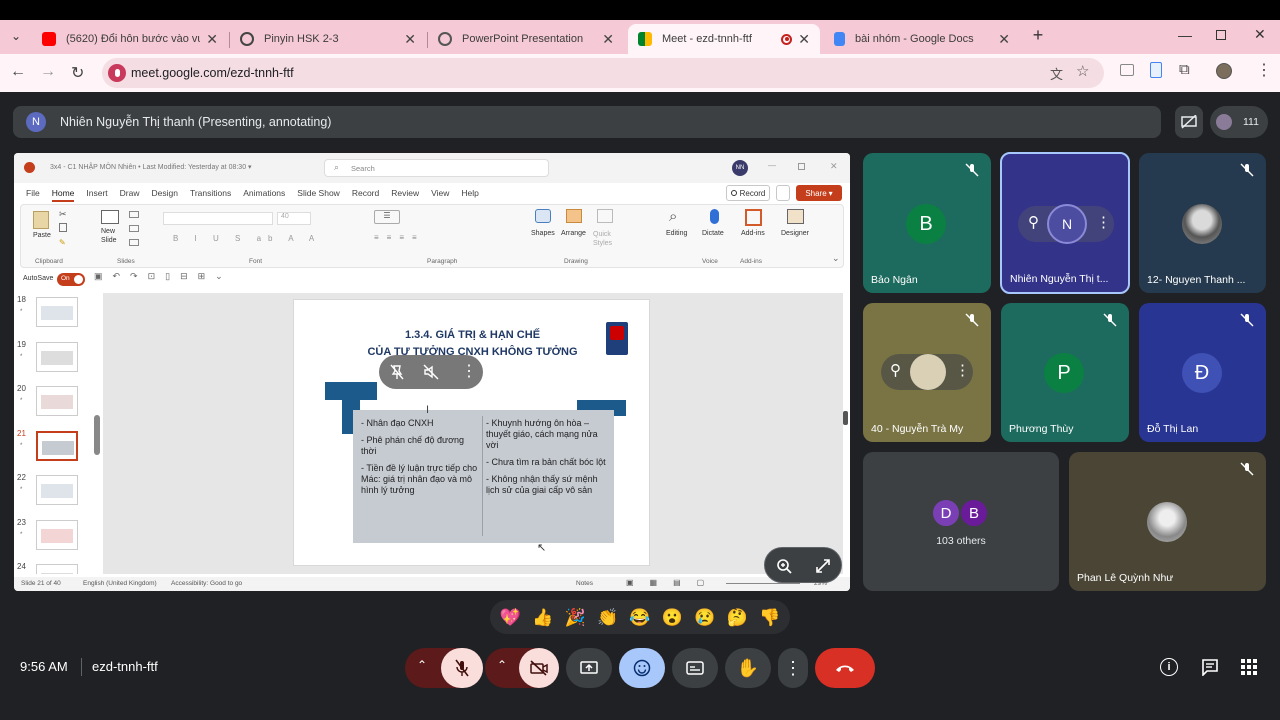 The height and width of the screenshot is (720, 1280). I want to click on profile-avatar, so click(1224, 71).